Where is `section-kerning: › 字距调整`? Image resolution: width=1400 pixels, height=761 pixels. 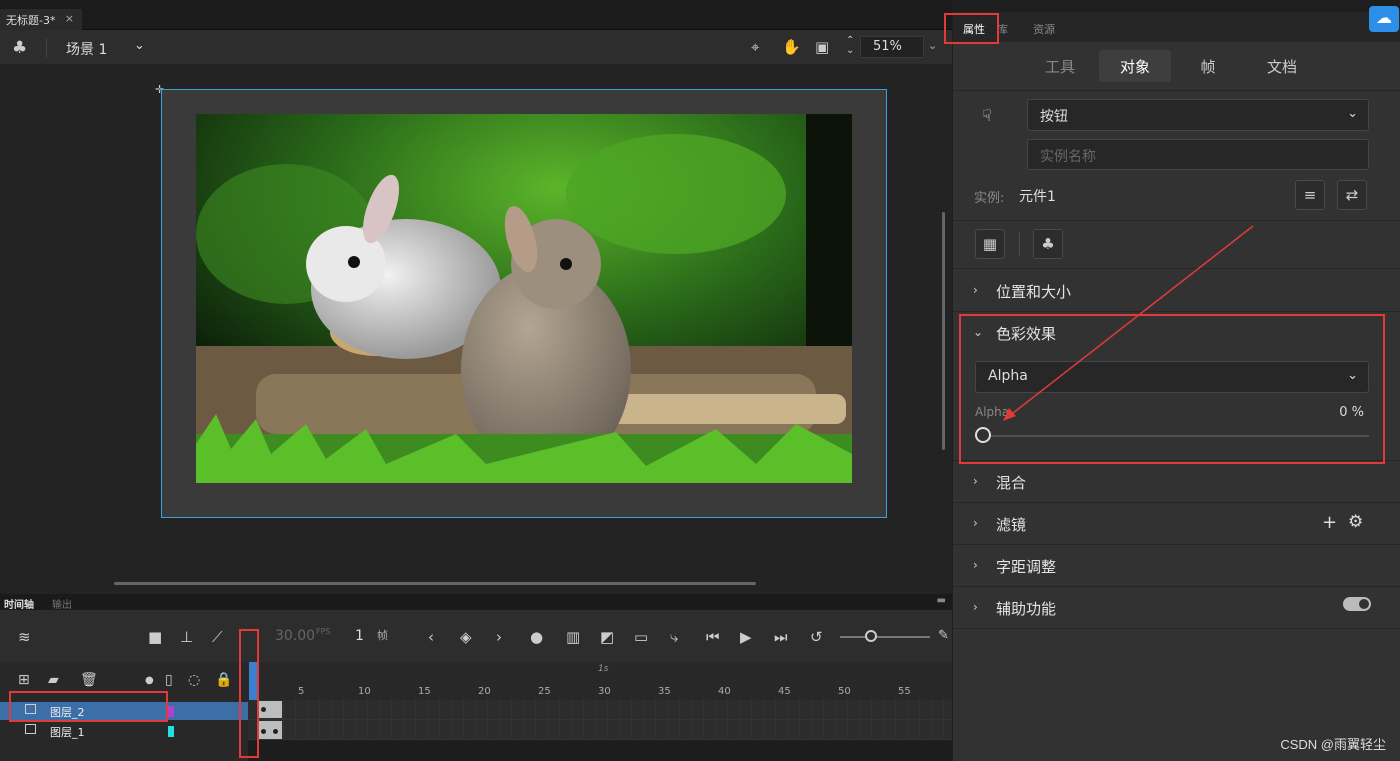 section-kerning: › 字距调整 is located at coordinates (1176, 566).